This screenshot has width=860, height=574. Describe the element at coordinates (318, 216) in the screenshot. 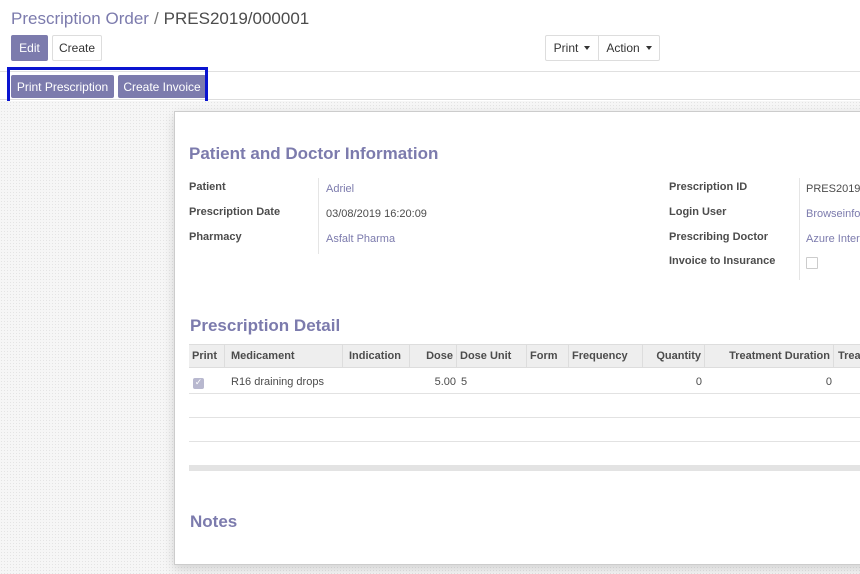

I see `left-group-divider` at that location.